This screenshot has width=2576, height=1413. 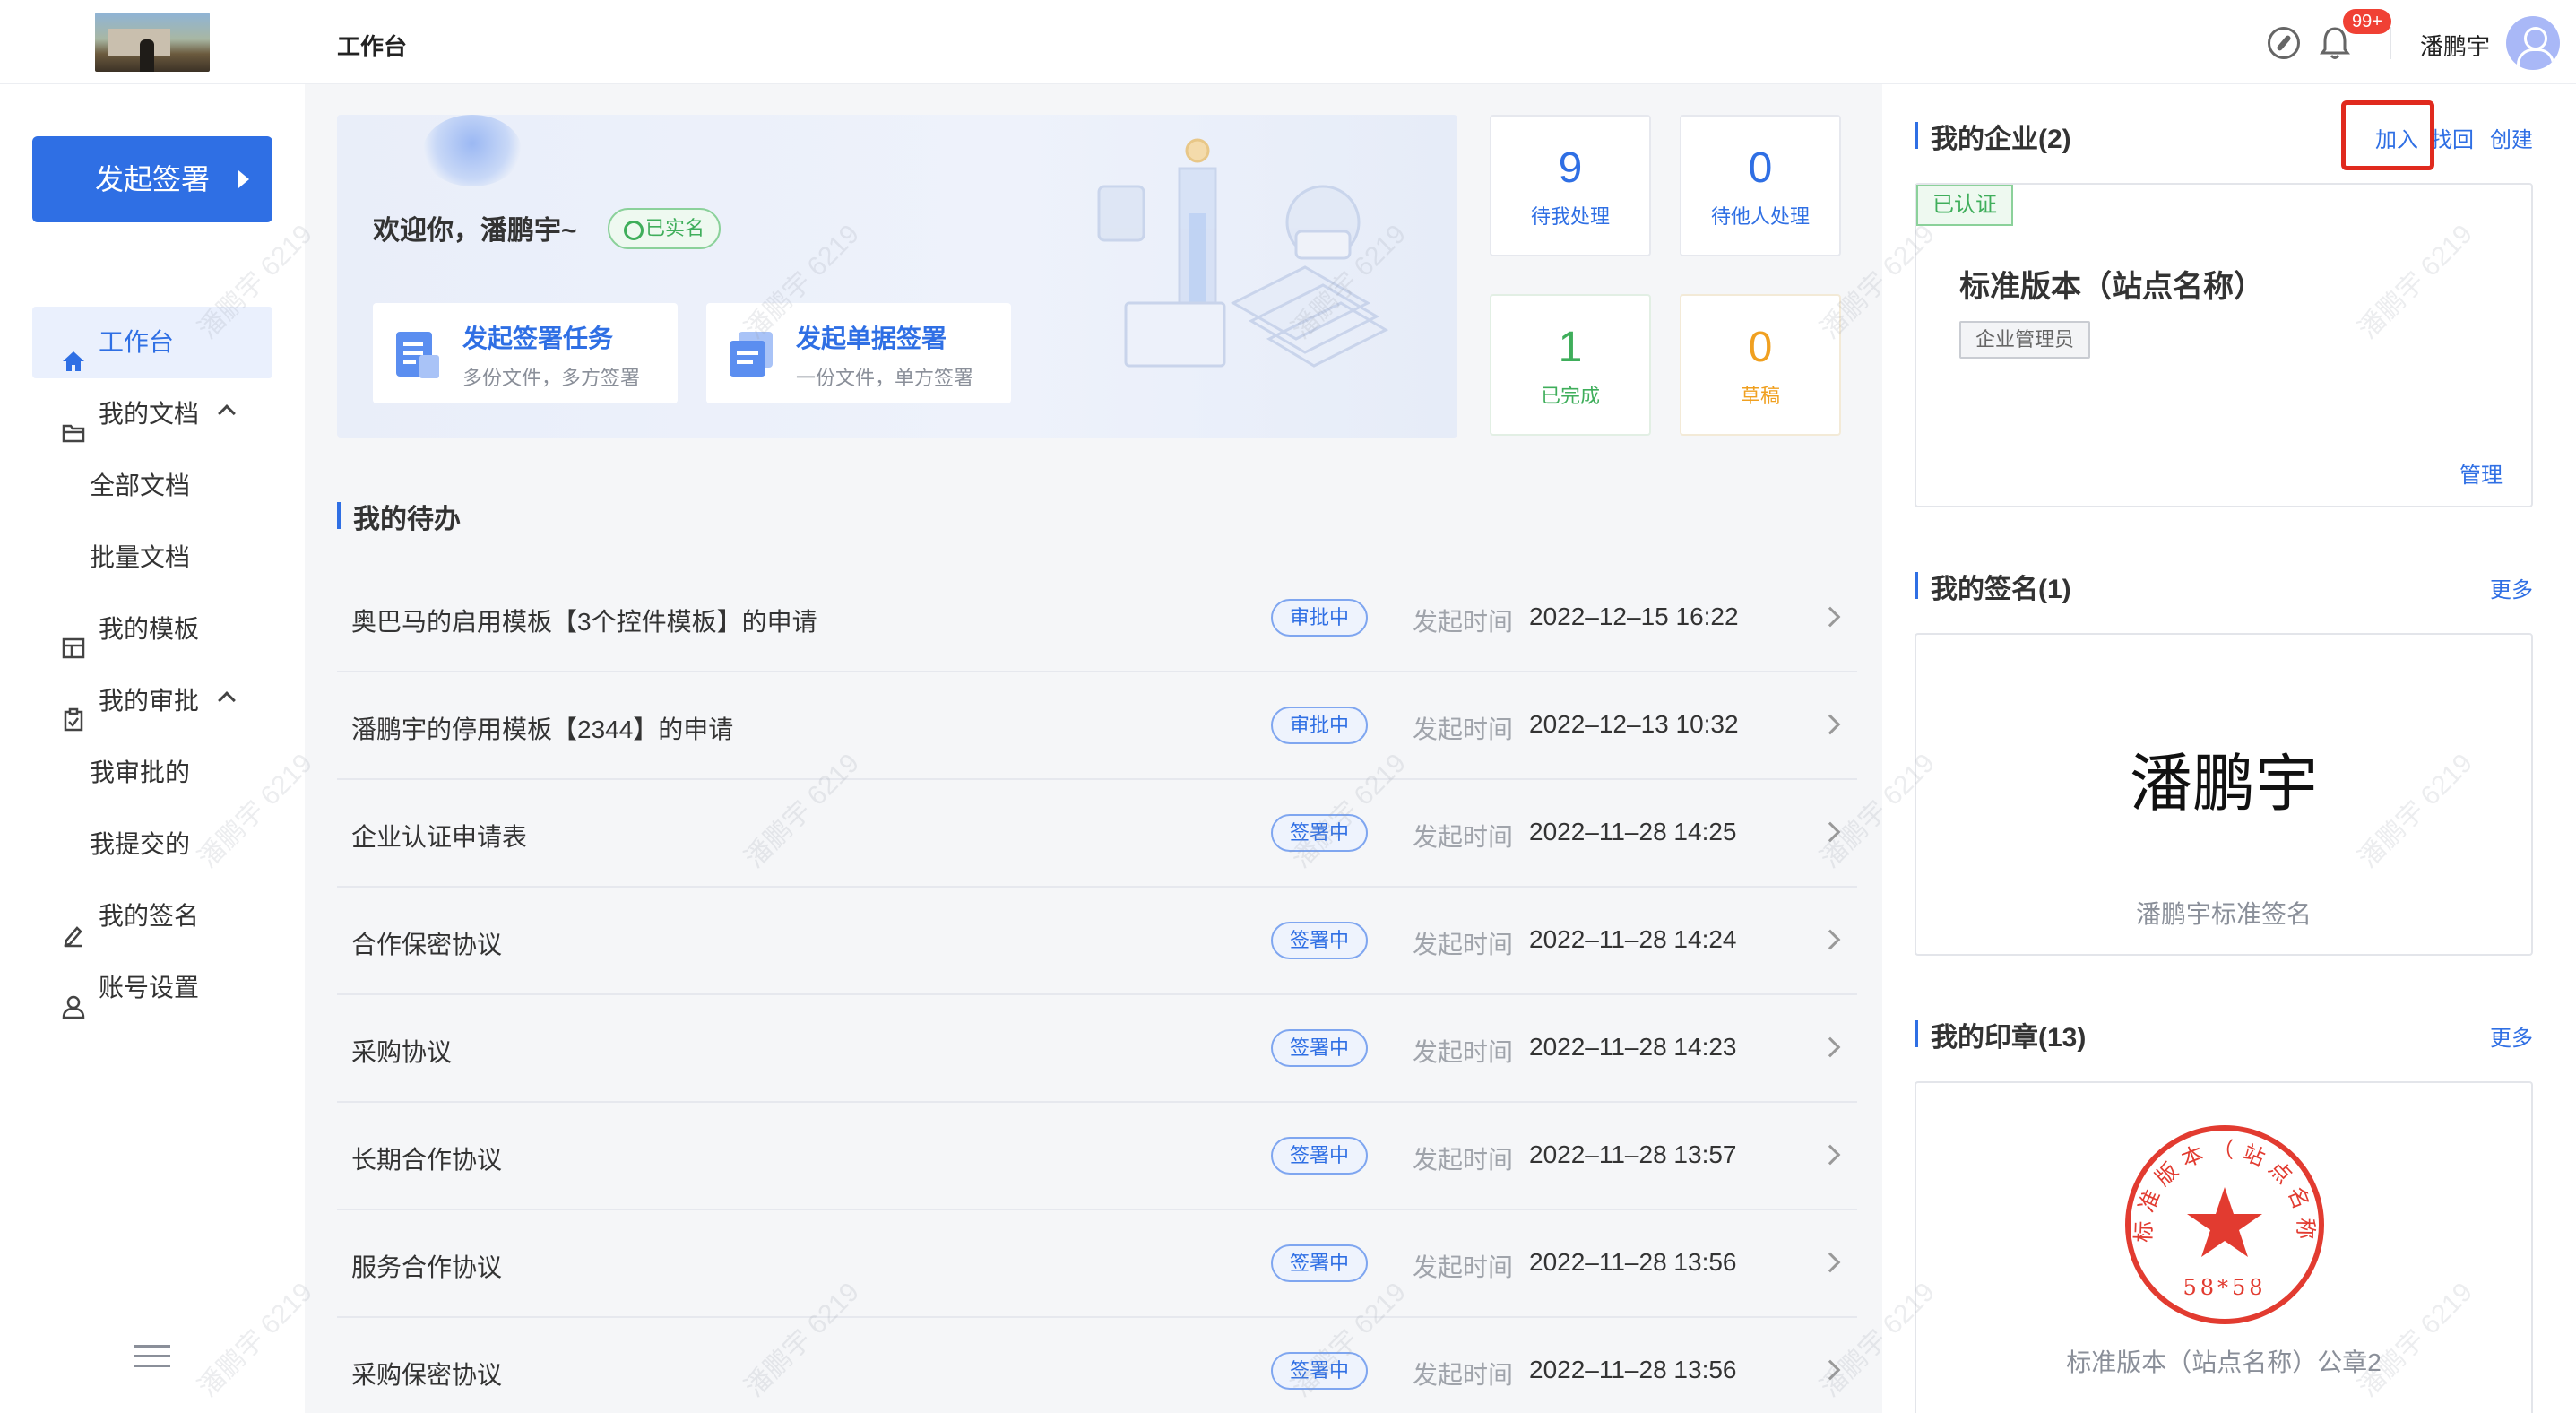 I want to click on receipt-icon, so click(x=751, y=355).